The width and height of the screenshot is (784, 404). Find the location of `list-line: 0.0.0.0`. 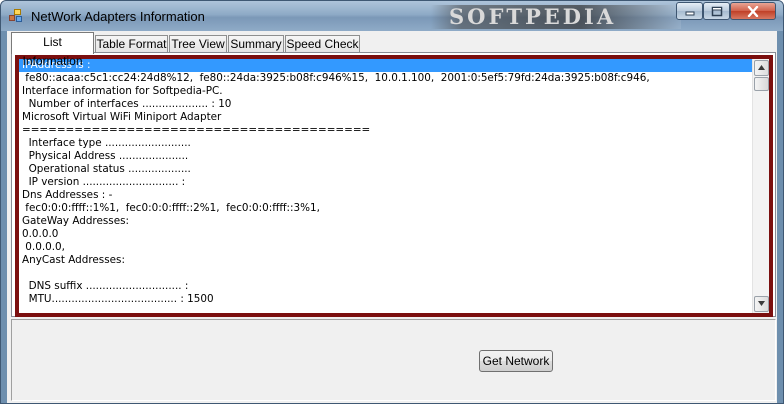

list-line: 0.0.0.0 is located at coordinates (386, 234).